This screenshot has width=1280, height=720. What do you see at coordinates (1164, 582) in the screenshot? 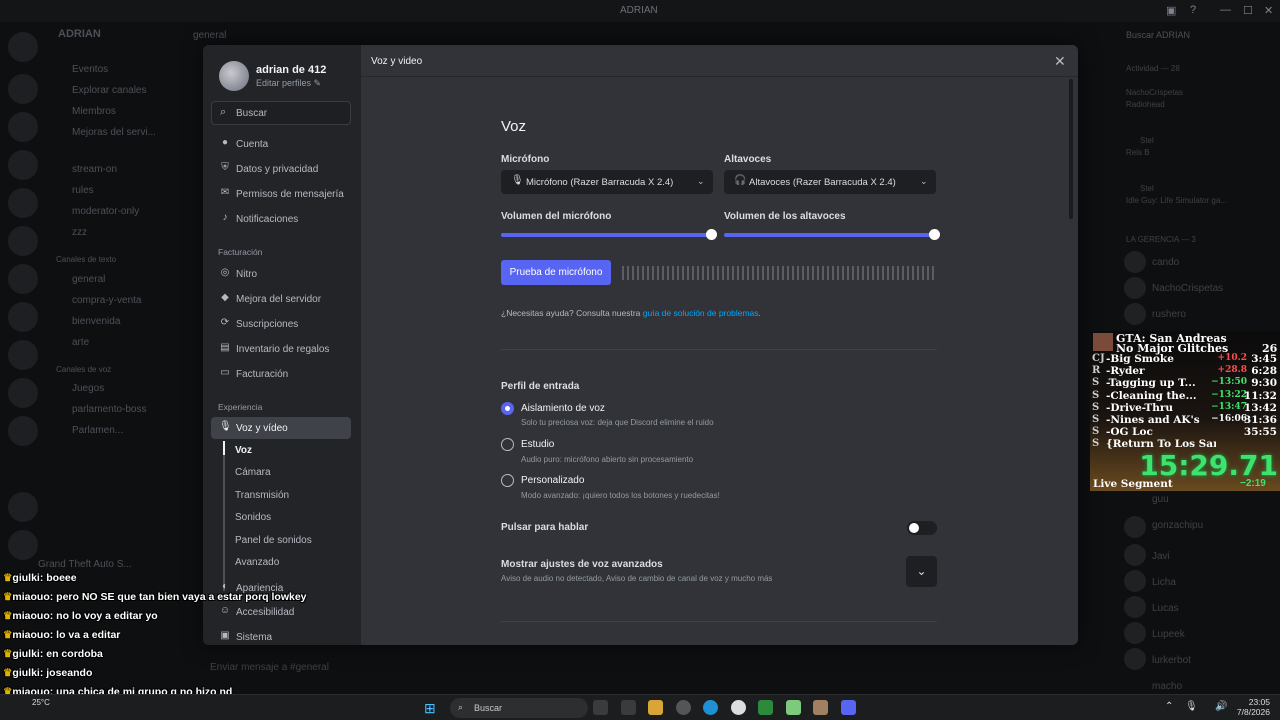
I see `member-item: Licha` at bounding box center [1164, 582].